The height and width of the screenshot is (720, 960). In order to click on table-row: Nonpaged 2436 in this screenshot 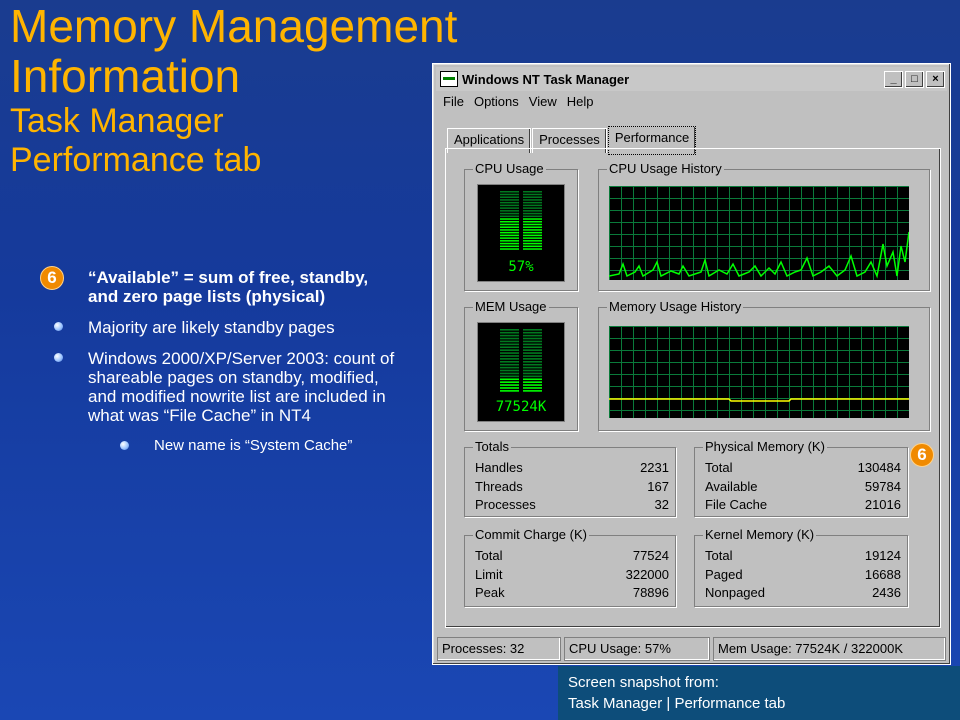, I will do `click(803, 594)`.